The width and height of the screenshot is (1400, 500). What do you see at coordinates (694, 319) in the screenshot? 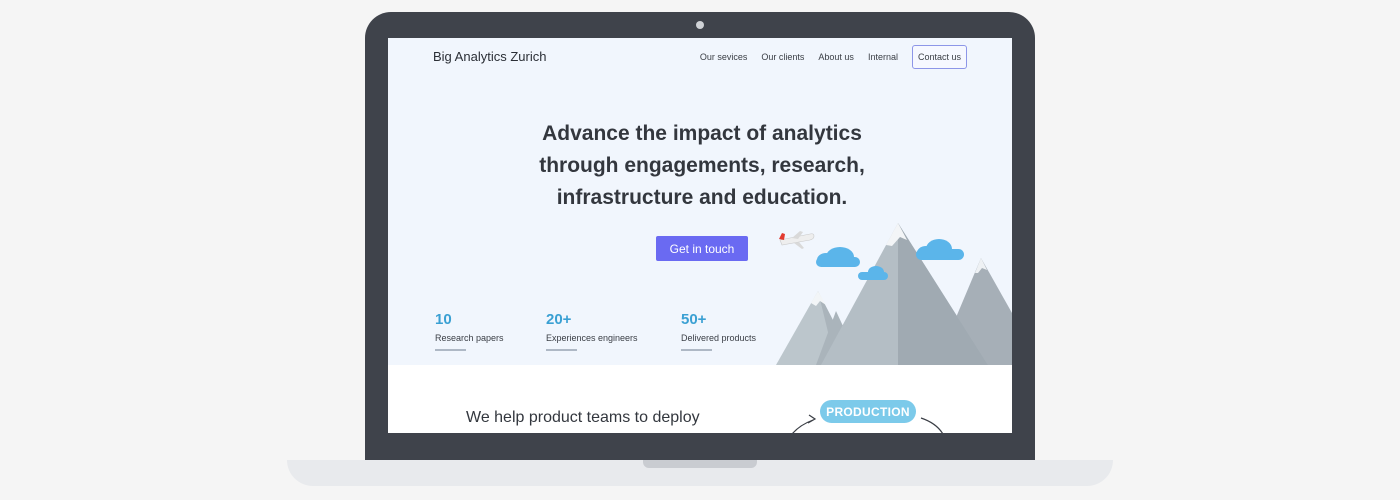
I see `stat-value: 50+` at bounding box center [694, 319].